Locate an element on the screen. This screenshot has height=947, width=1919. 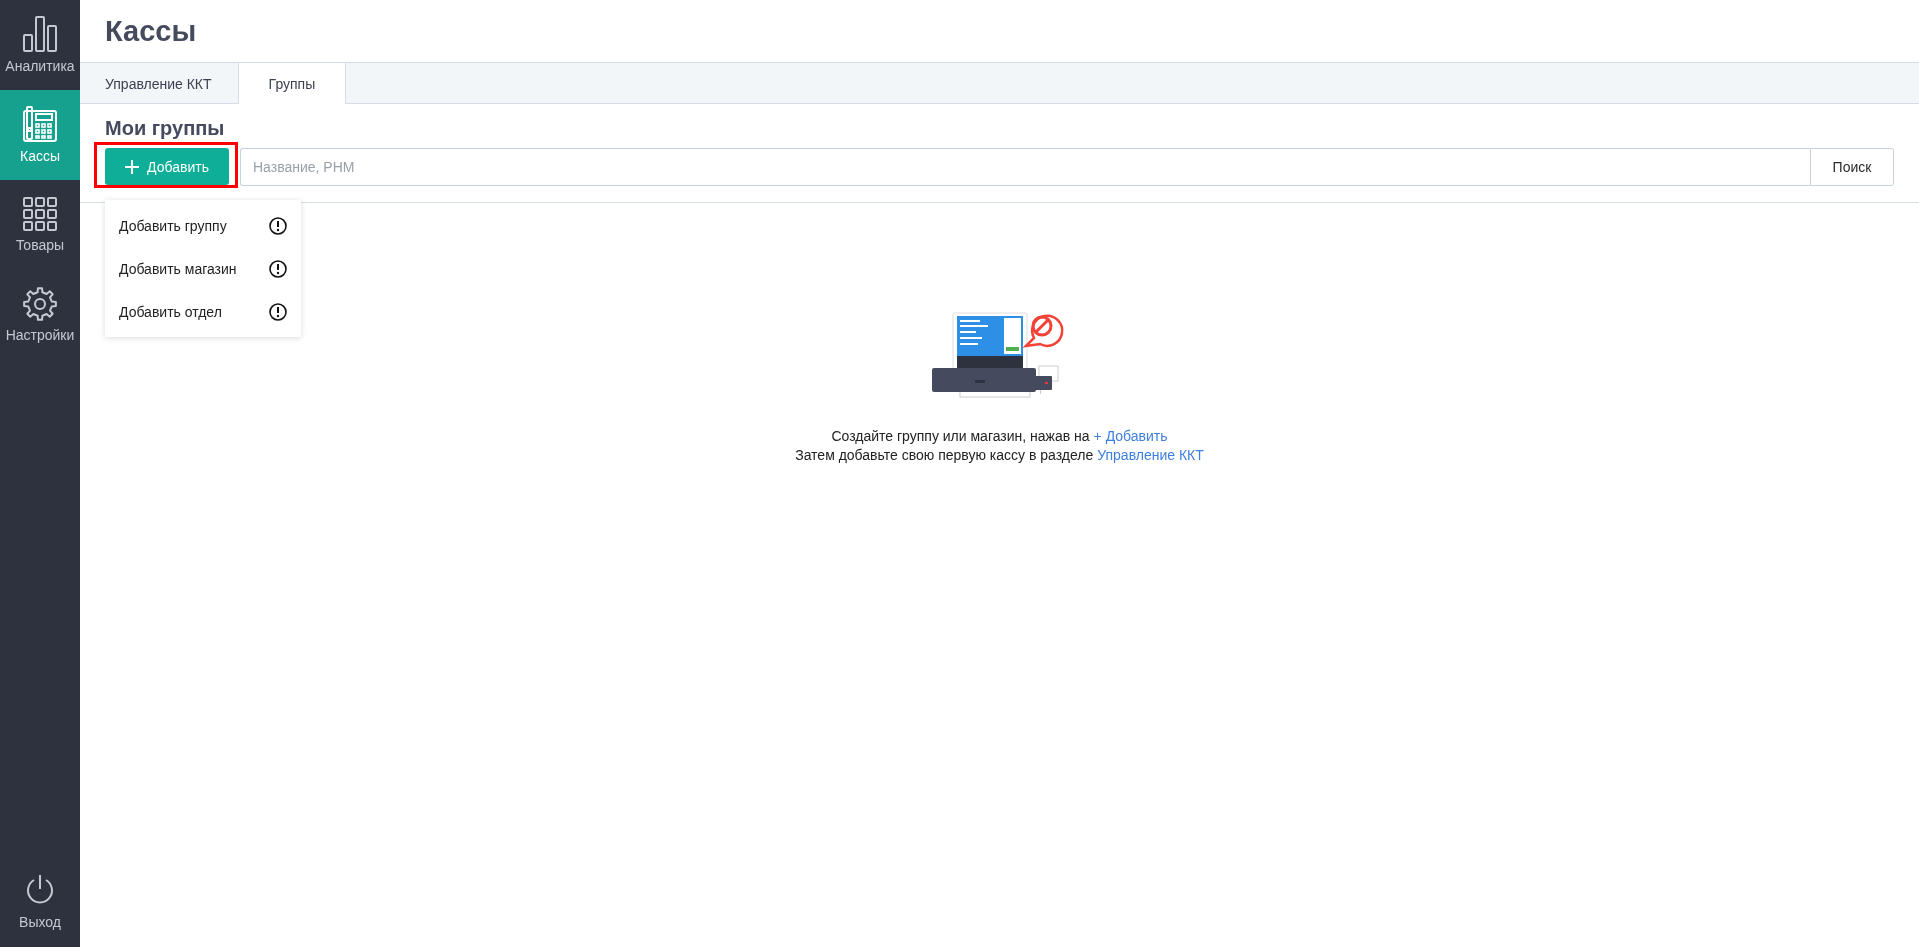
sidebar-item: Товары is located at coordinates (40, 225).